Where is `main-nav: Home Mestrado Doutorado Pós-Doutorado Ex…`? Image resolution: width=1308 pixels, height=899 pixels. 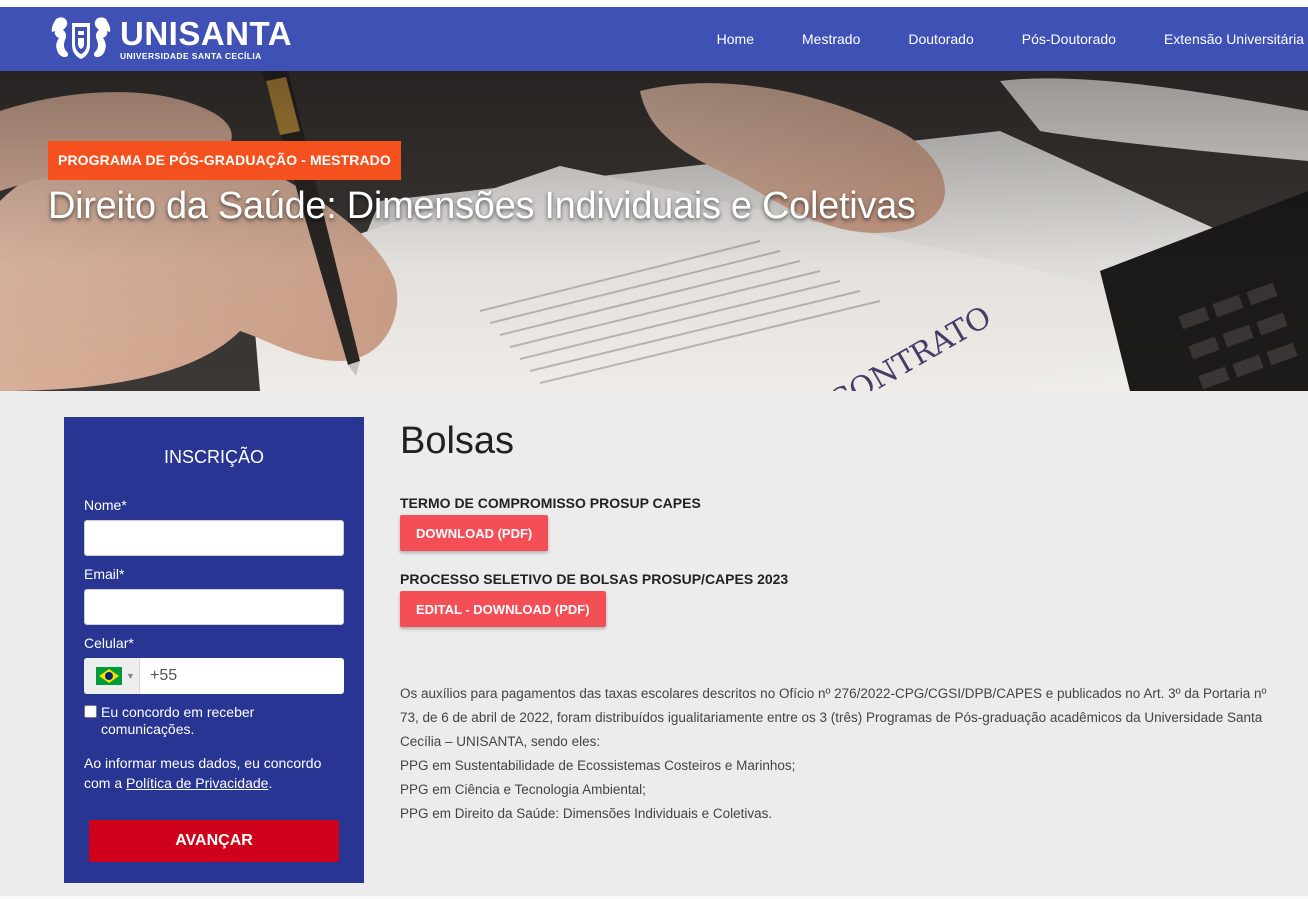 main-nav: Home Mestrado Doutorado Pós-Doutorado Ex… is located at coordinates (988, 39).